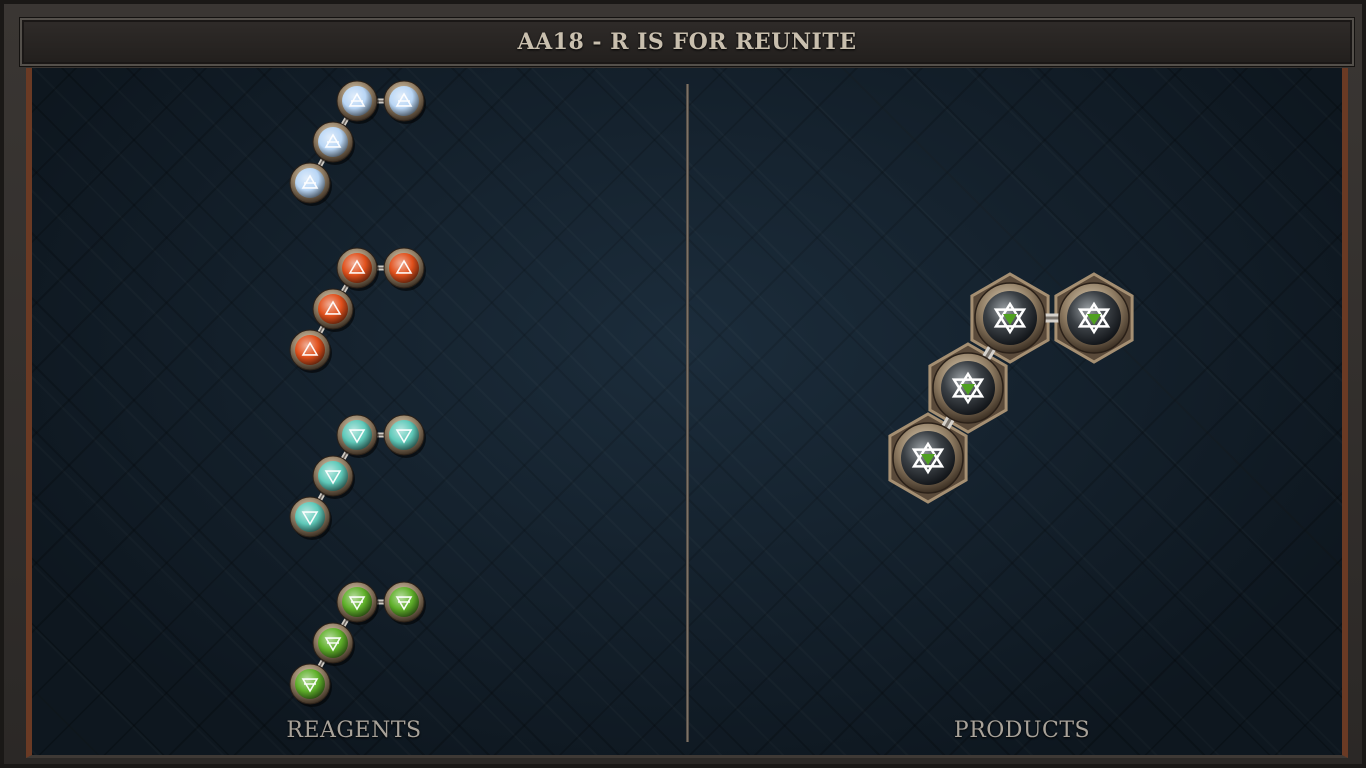 The width and height of the screenshot is (1366, 768). I want to click on reagent-molecule-water, so click(357, 477).